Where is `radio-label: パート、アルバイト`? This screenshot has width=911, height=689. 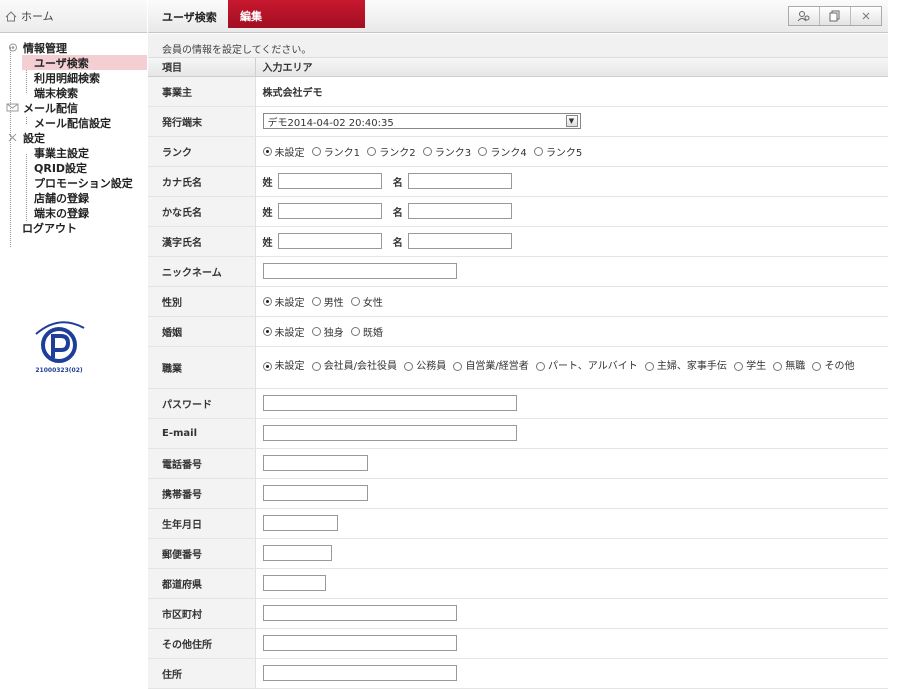
radio-label: パート、アルバイト is located at coordinates (593, 366).